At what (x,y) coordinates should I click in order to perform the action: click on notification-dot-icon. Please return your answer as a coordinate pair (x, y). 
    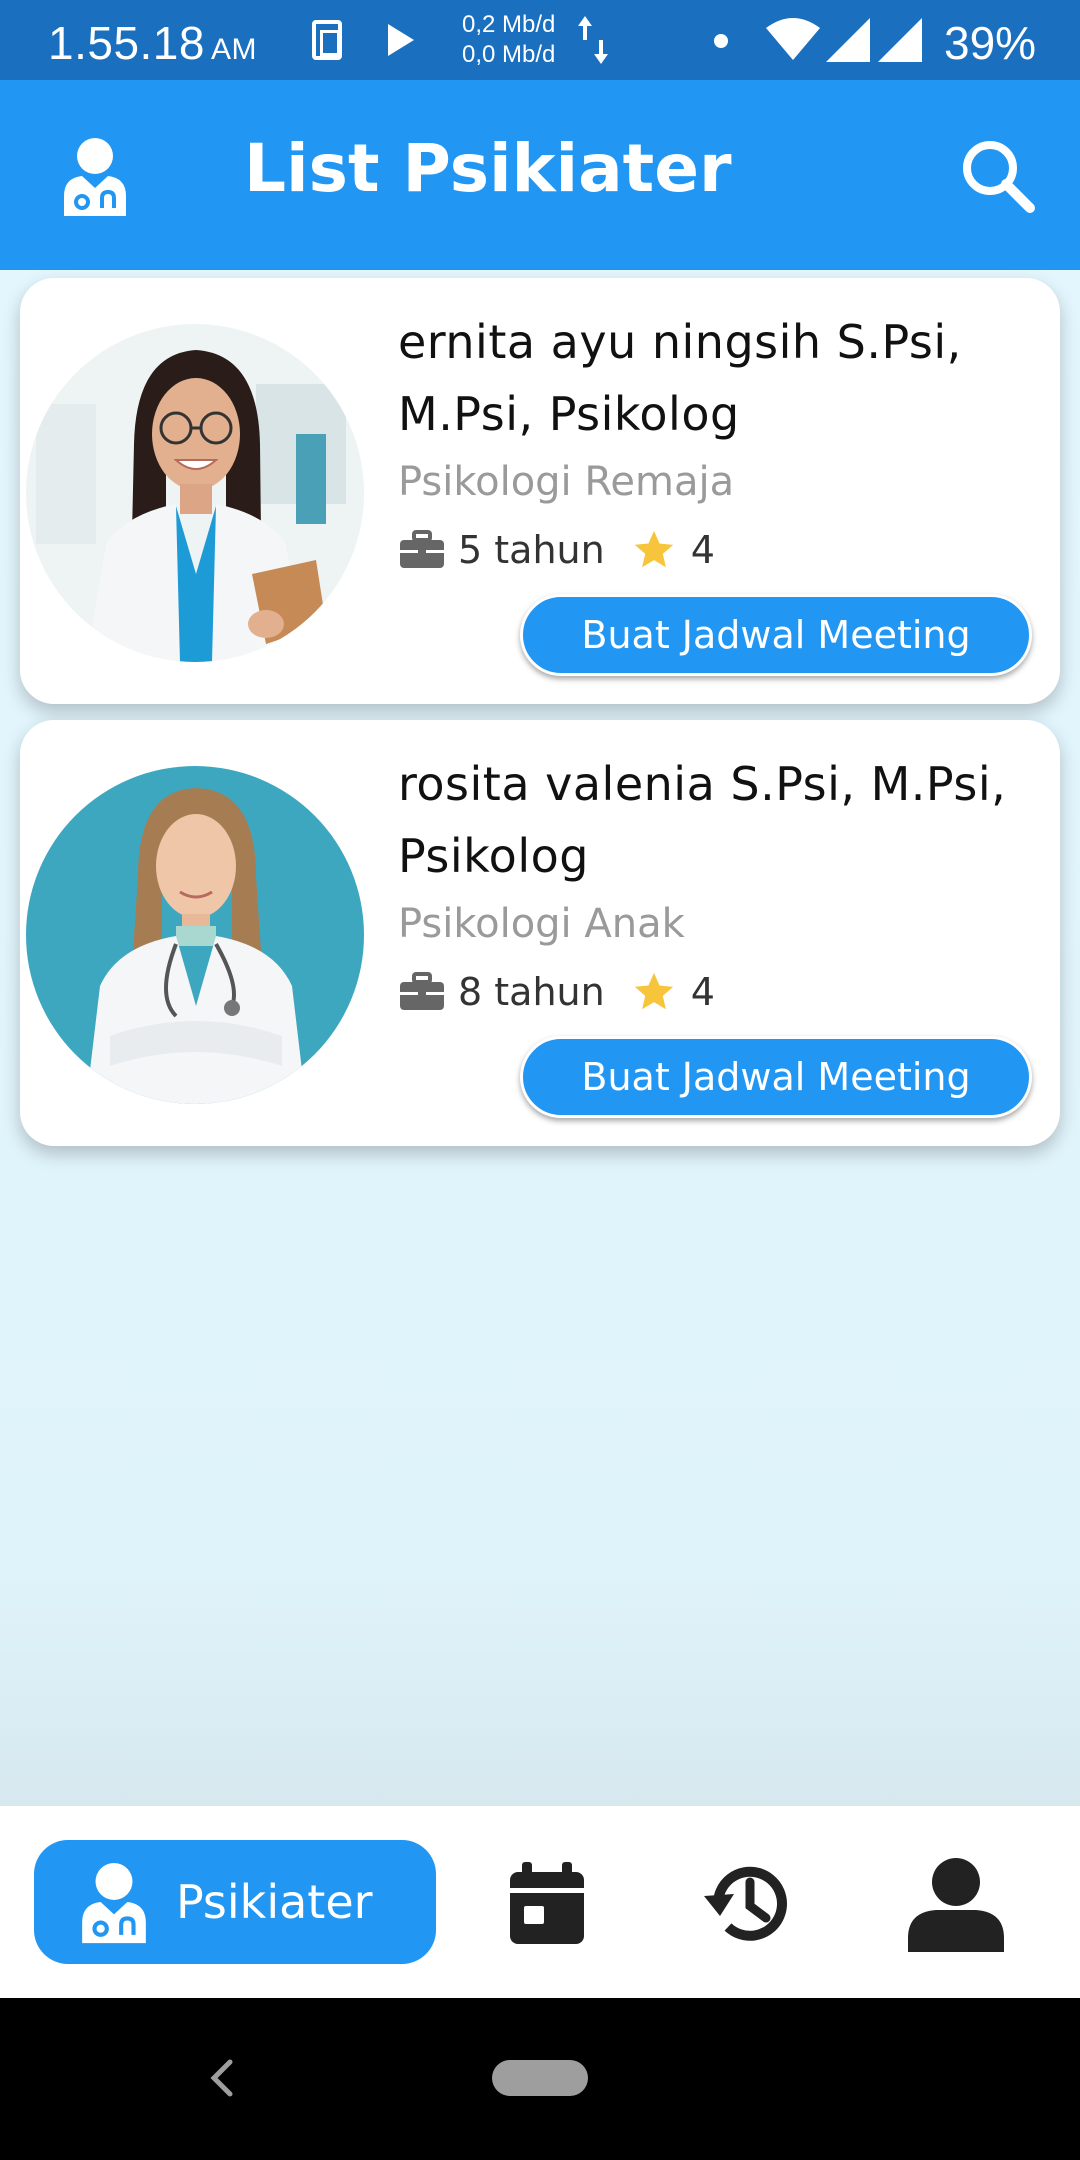
    Looking at the image, I should click on (721, 41).